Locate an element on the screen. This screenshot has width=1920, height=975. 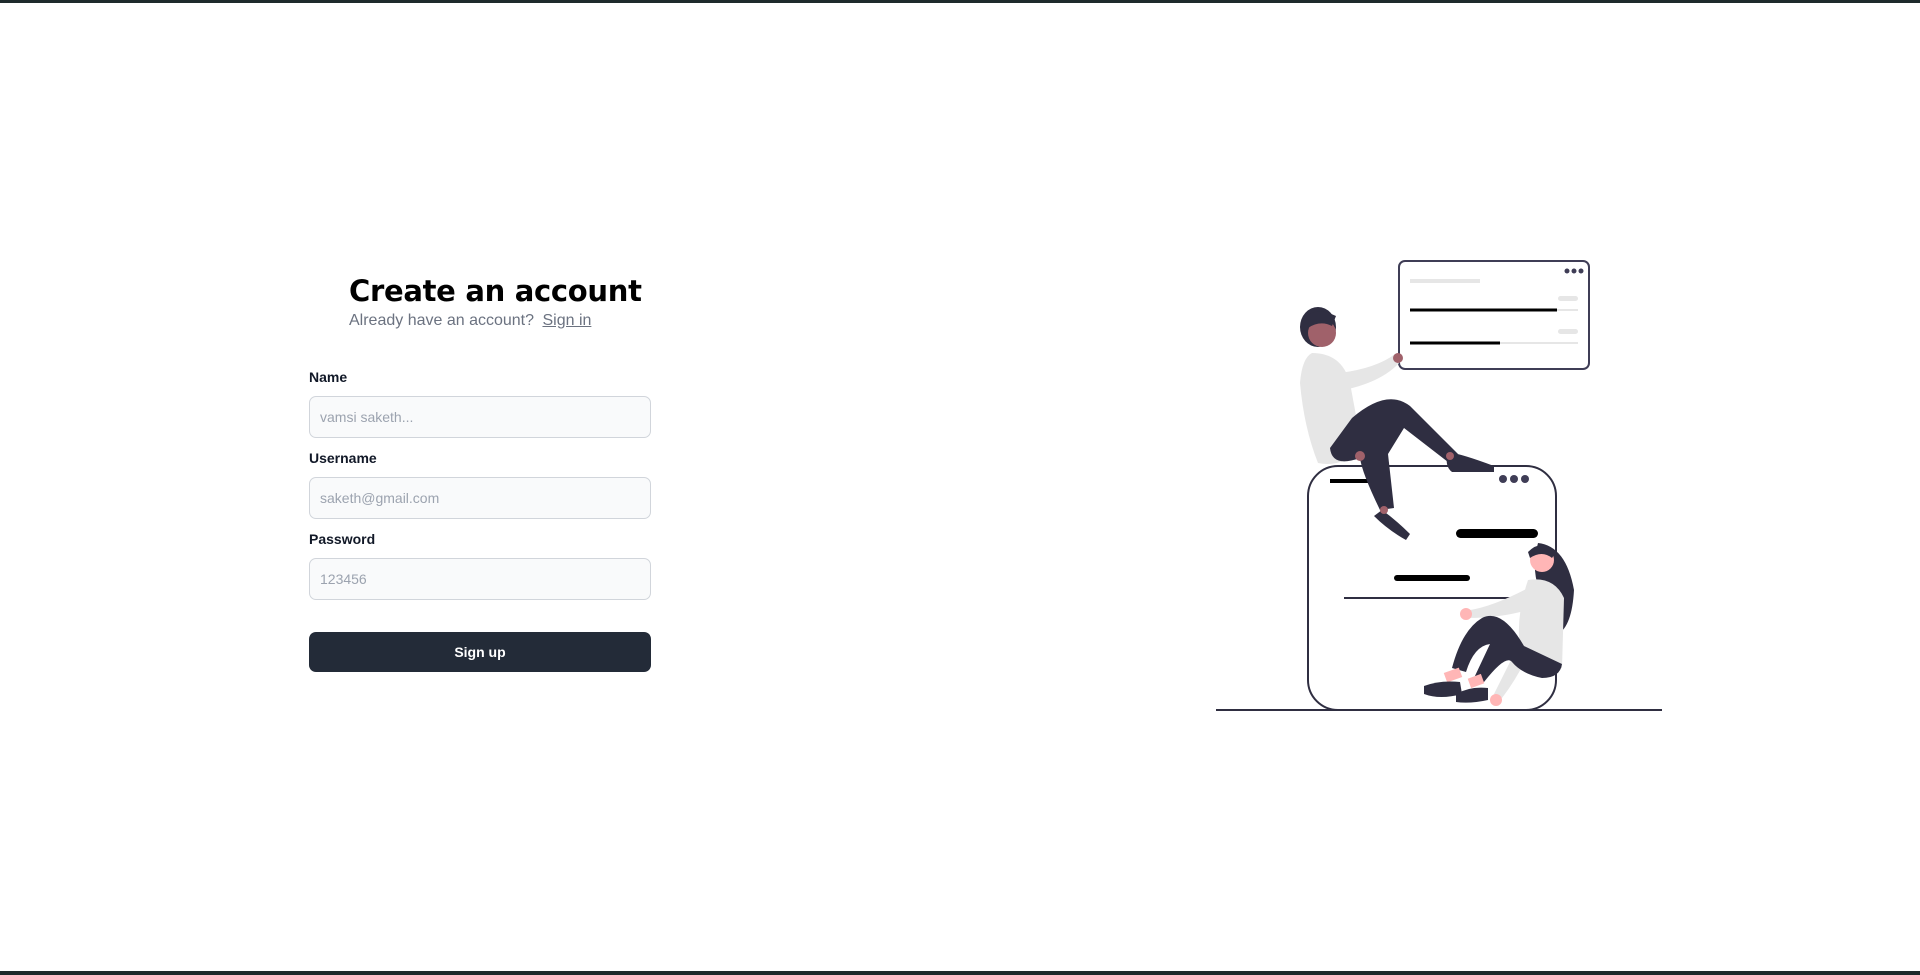
signup-form: Name Username Password Sign up is located at coordinates (480, 520).